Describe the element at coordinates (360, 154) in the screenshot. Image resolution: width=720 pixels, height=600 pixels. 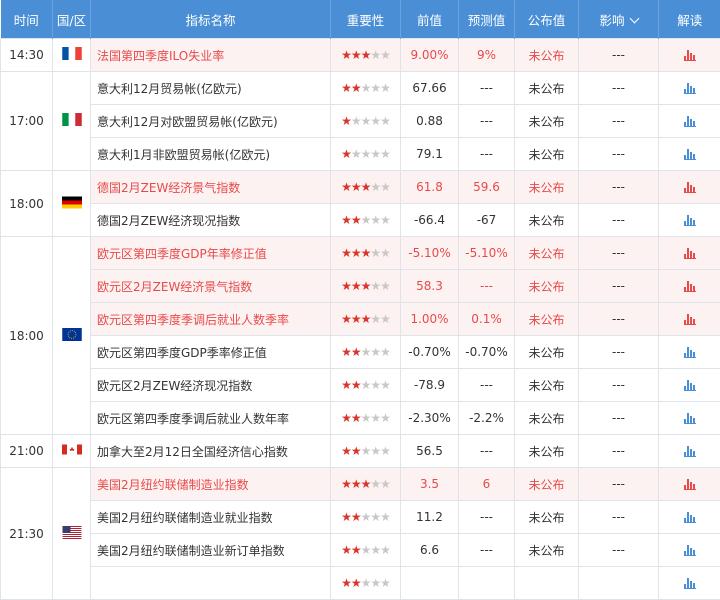
I see `table-row: 意大利1月非欧盟贸易帐(亿欧元)★★★★★79.1---未公布---` at that location.